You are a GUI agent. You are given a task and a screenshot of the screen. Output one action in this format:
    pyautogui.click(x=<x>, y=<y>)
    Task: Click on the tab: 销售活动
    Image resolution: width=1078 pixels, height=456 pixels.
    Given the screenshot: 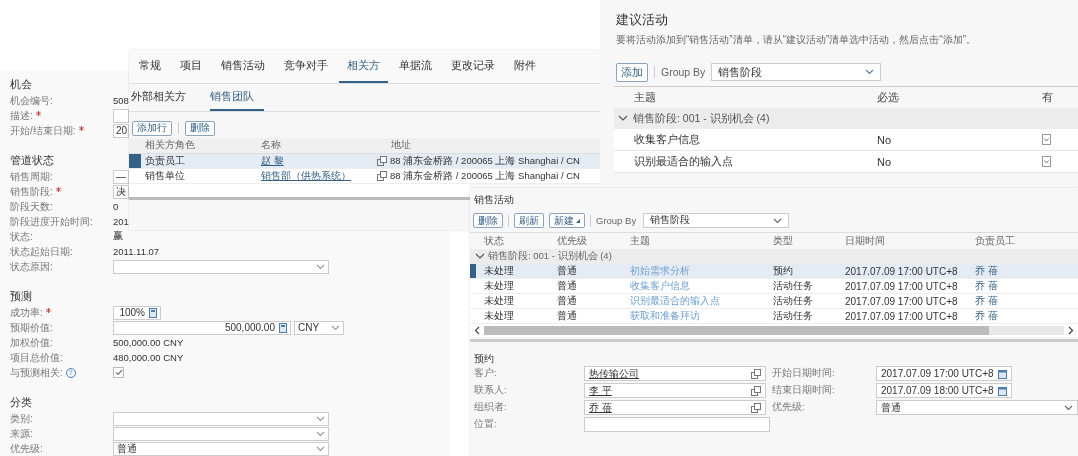 What is the action you would take?
    pyautogui.click(x=243, y=66)
    